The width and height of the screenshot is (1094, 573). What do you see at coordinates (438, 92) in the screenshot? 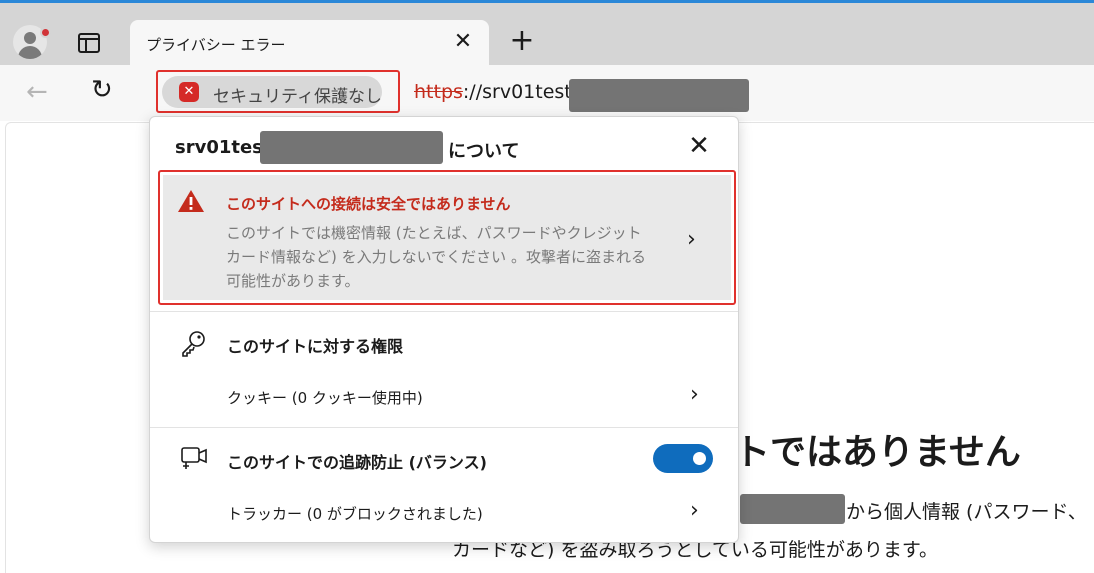
I see `url-scheme: https` at bounding box center [438, 92].